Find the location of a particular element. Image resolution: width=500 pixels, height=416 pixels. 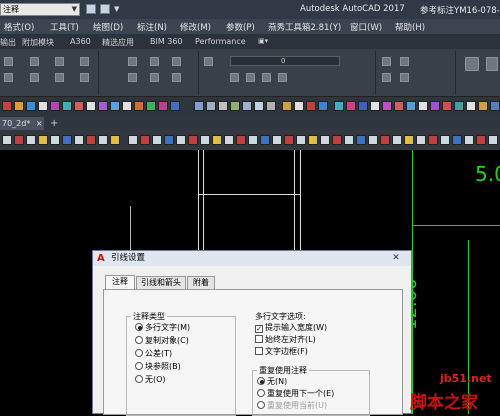

quick-access-more-icon: ▼ is located at coordinates (117, 9).